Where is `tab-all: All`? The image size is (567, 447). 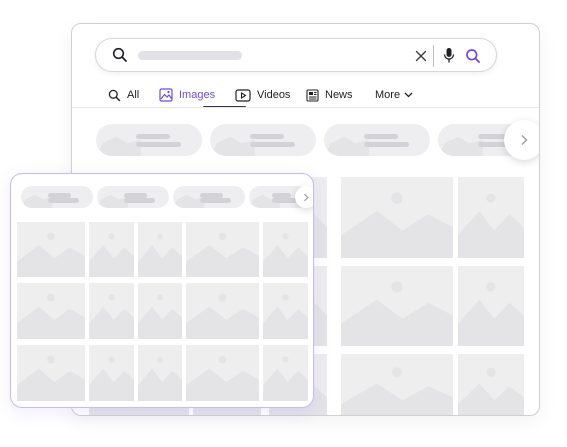 tab-all: All is located at coordinates (123, 95).